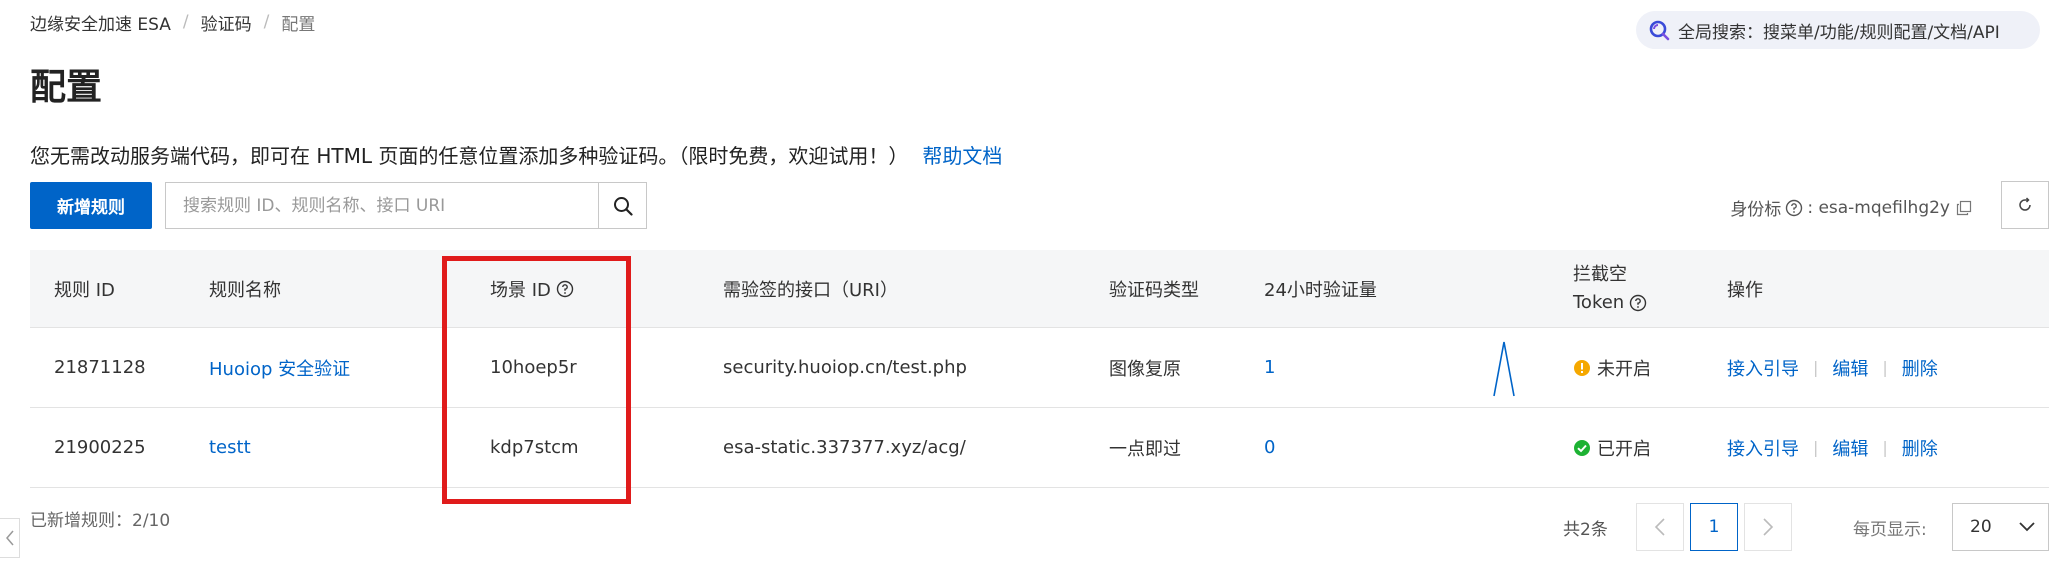 The image size is (2062, 574). I want to click on identity-tag: 身份标 : esa-mqefilhg2y, so click(1851, 207).